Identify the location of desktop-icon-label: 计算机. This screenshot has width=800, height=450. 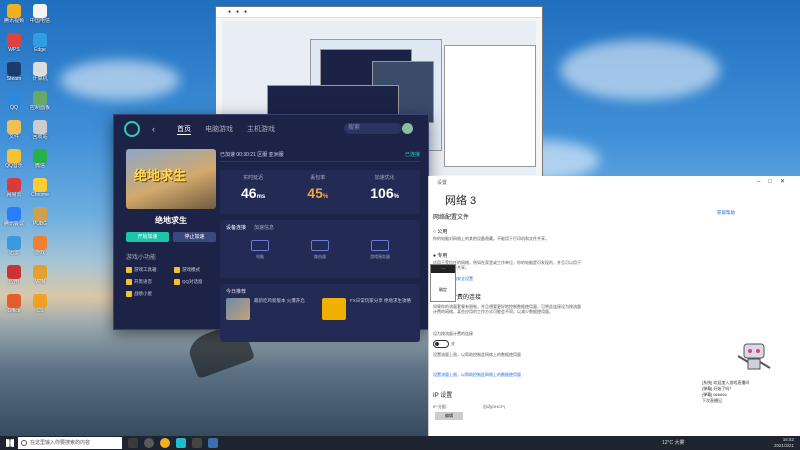
(40, 79).